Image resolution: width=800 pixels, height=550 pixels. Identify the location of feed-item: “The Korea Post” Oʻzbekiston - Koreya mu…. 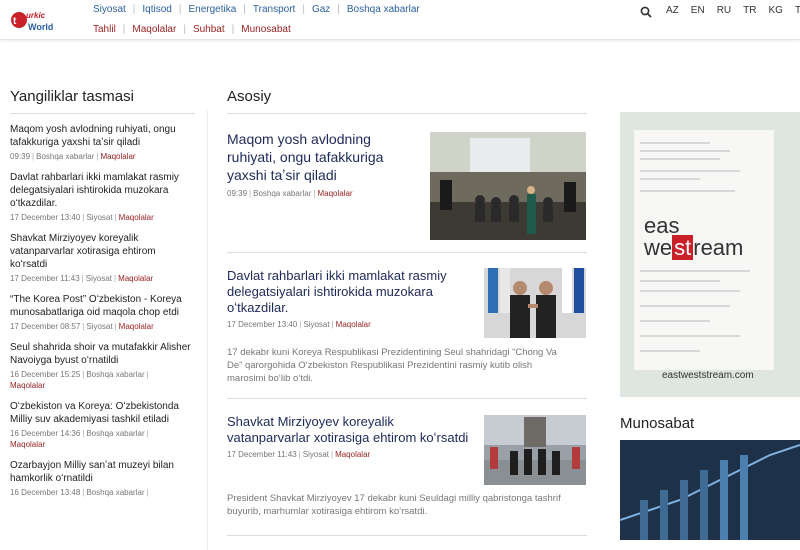
(102, 312).